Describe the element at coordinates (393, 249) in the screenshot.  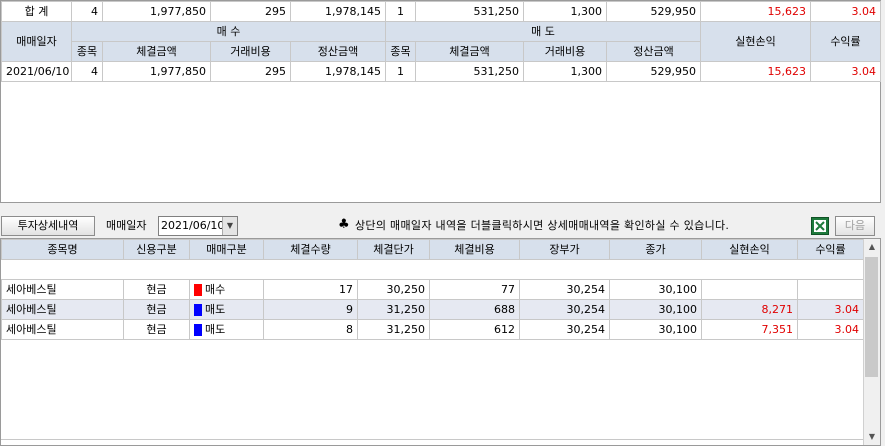
I see `col-price-header: 체결단가` at that location.